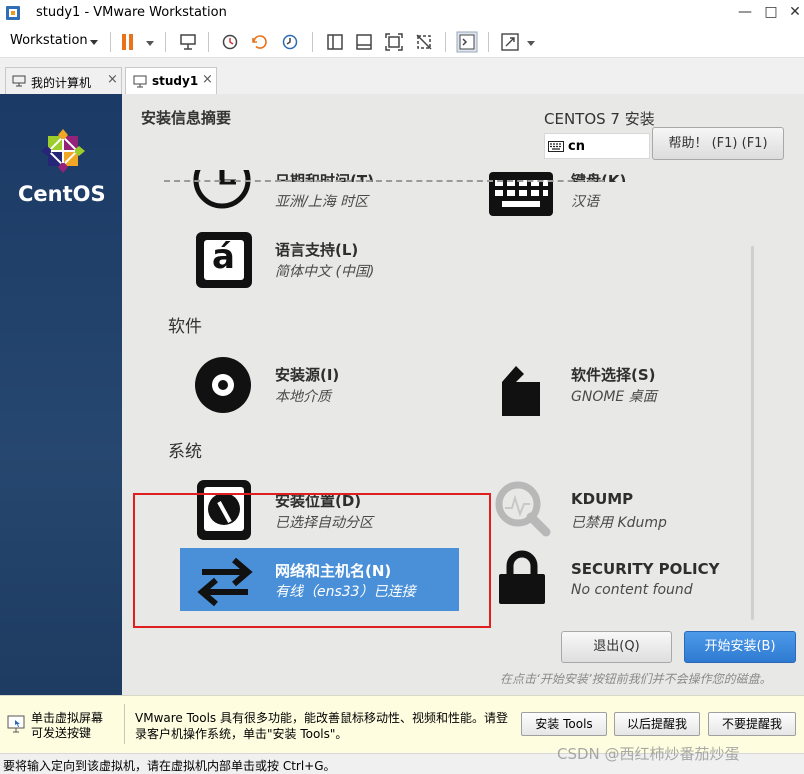  I want to click on annotation-highlight-box, so click(312, 560).